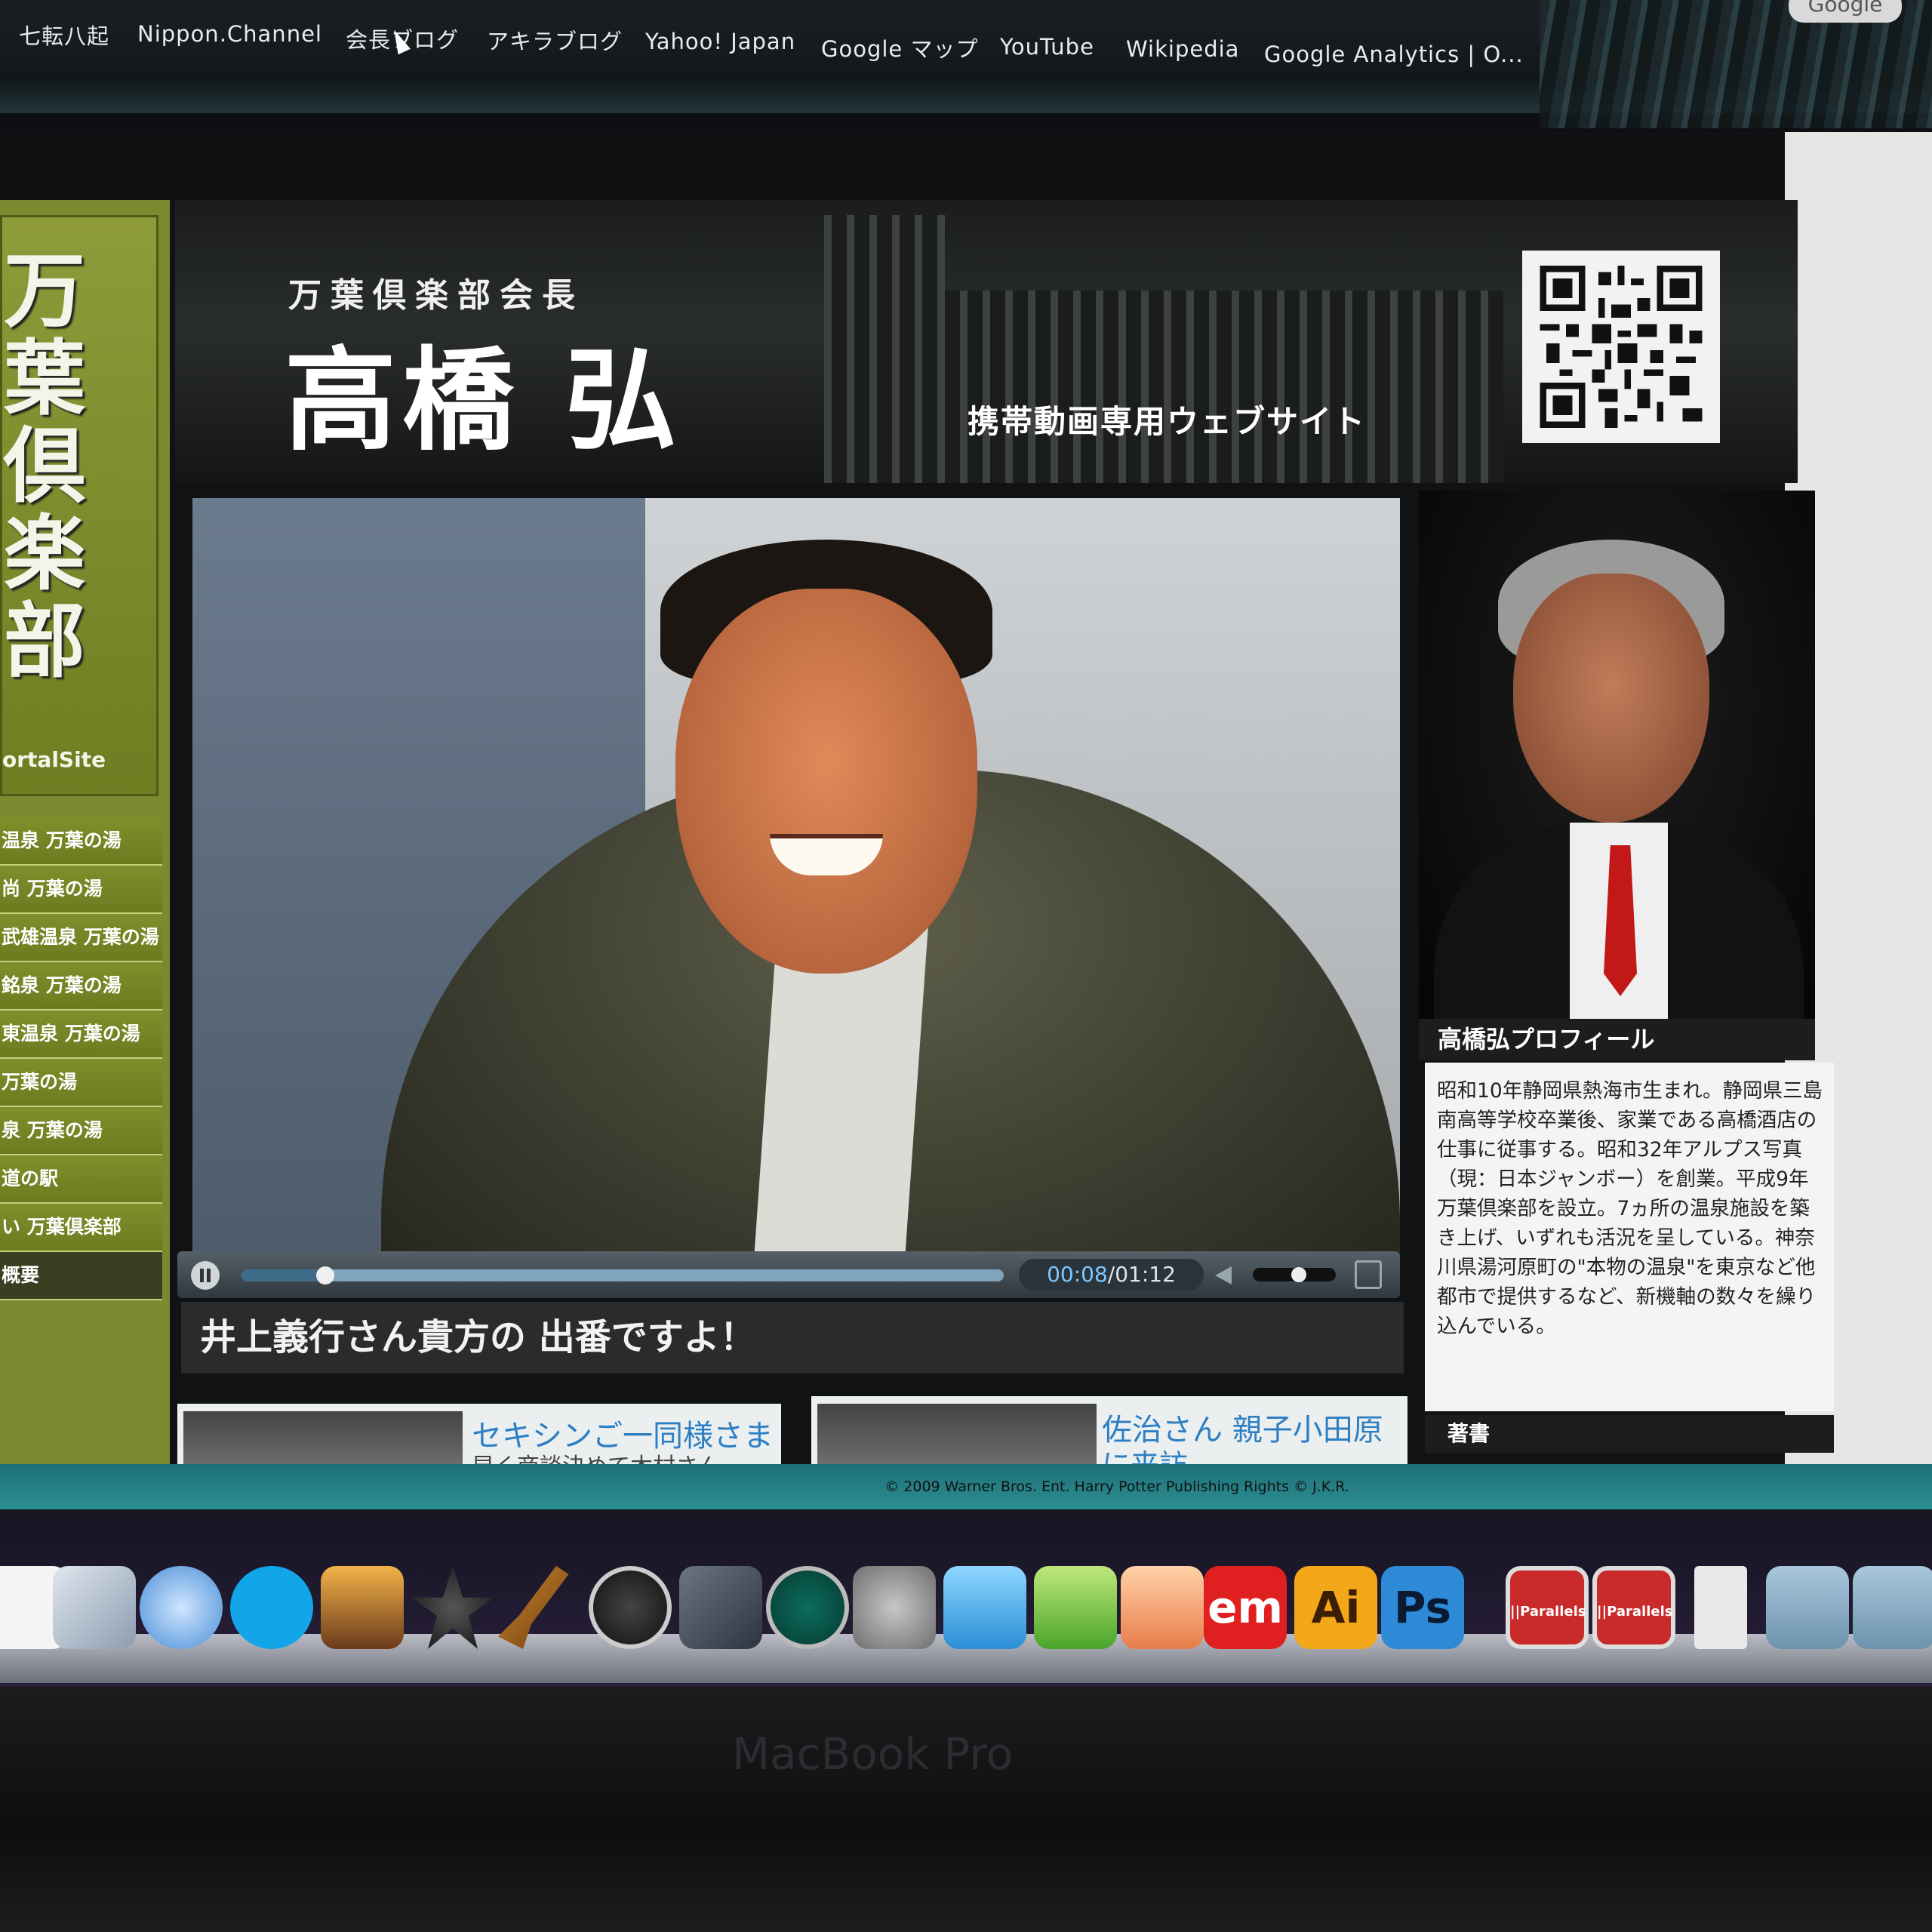  Describe the element at coordinates (1145, 1274) in the screenshot. I see `time-total: 01:12` at that location.